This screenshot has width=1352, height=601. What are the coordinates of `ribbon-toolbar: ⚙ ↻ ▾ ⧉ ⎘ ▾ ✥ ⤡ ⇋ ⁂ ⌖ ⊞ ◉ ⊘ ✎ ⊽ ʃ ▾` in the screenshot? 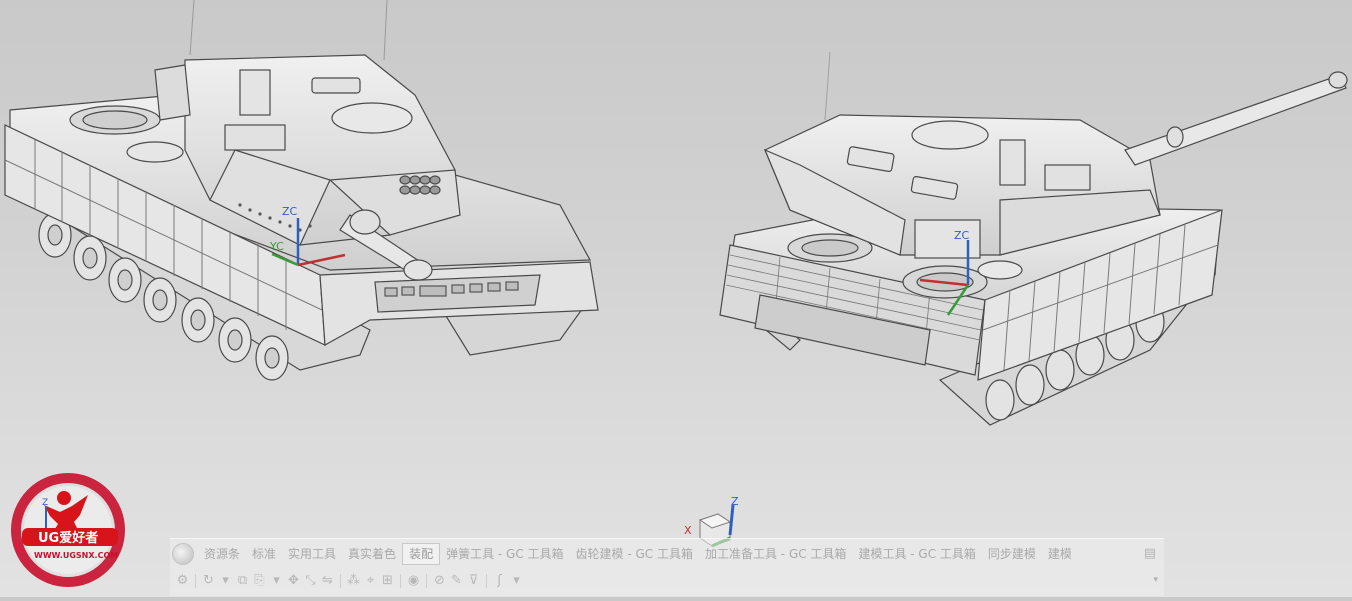 It's located at (349, 581).